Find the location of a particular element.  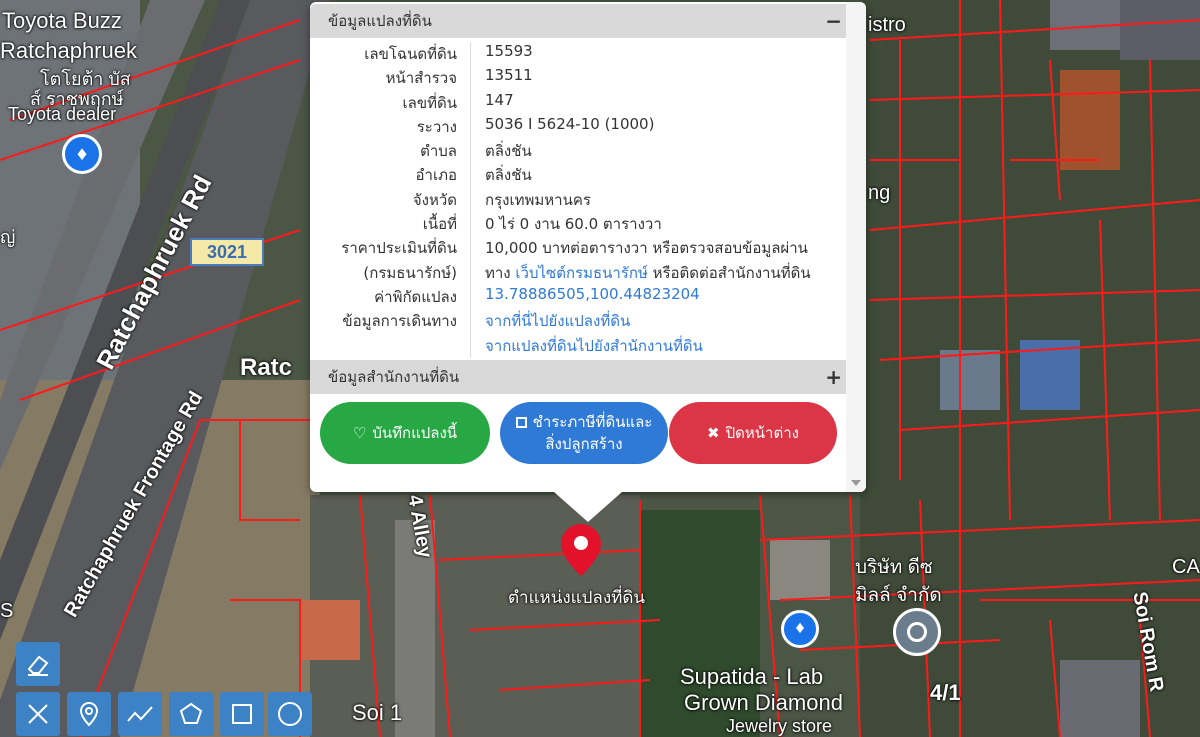

info-label: อำเภอ is located at coordinates (390, 175).